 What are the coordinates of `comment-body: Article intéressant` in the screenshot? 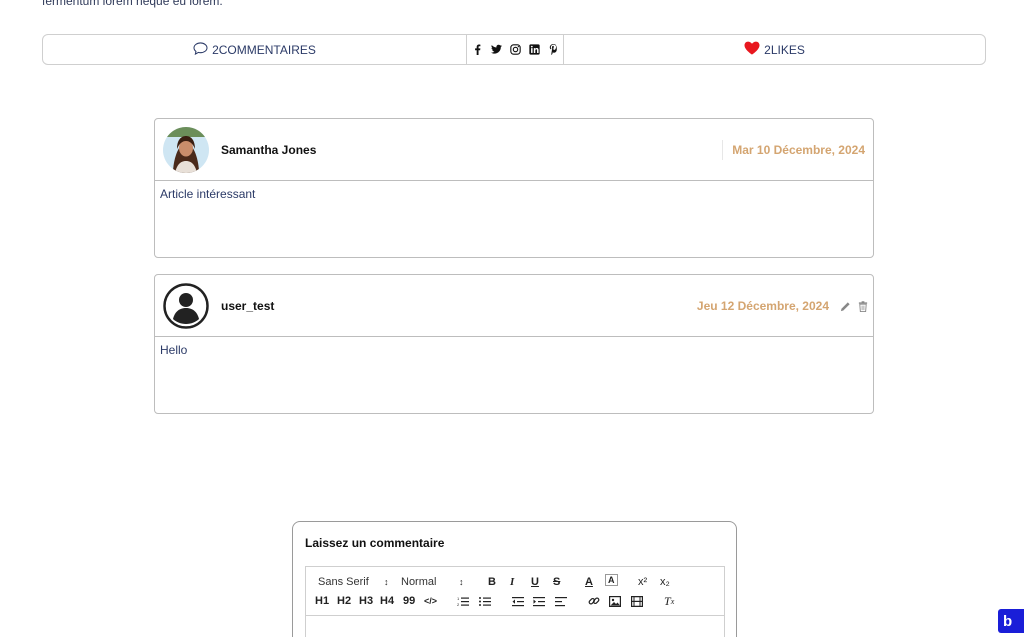 It's located at (208, 194).